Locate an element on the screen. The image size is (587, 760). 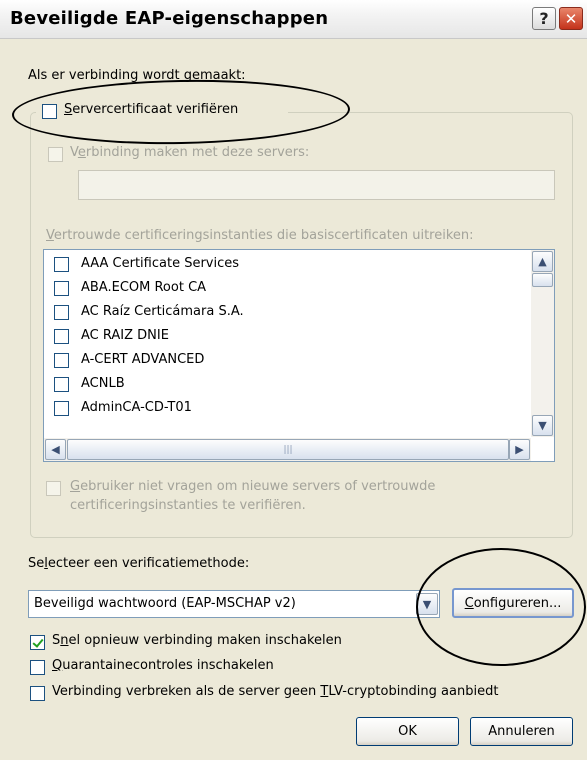
chevron-left-icon: ◀ is located at coordinates (55, 449).